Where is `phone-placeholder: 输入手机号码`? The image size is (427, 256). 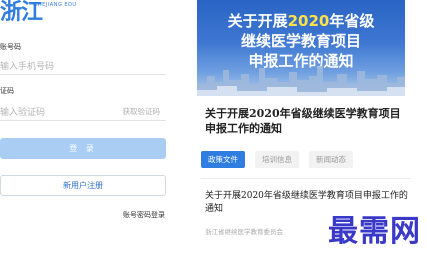 phone-placeholder: 输入手机号码 is located at coordinates (27, 67).